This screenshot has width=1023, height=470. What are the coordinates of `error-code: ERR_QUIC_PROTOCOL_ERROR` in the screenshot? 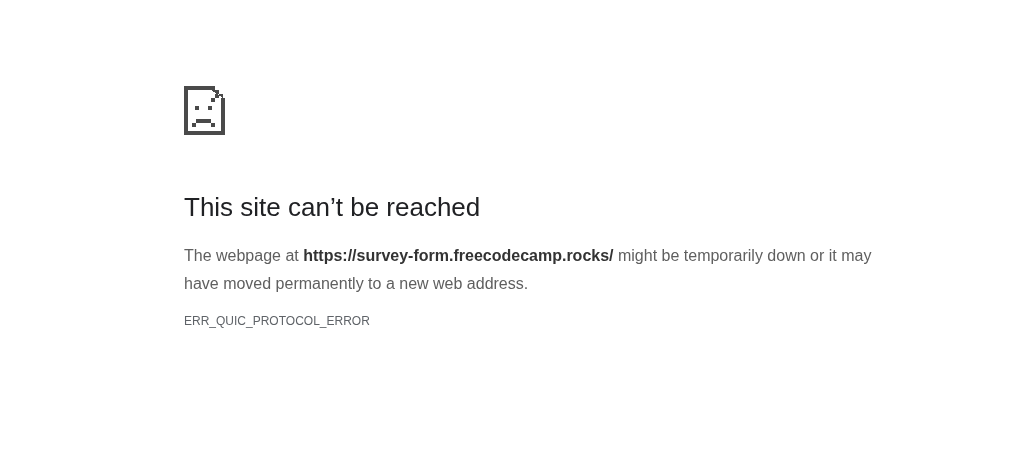 It's located at (277, 321).